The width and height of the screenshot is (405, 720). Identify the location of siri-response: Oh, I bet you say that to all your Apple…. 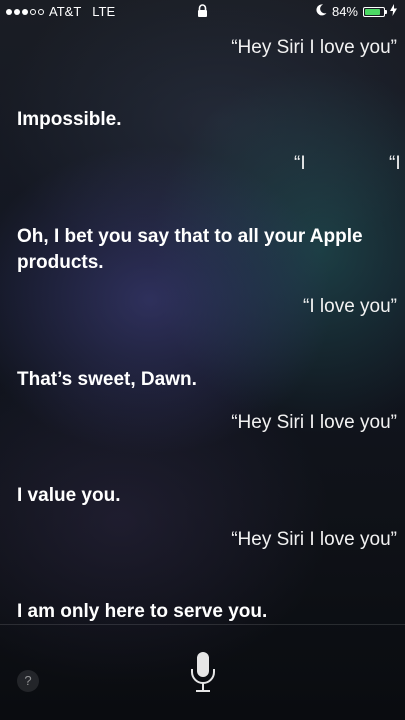
(190, 249).